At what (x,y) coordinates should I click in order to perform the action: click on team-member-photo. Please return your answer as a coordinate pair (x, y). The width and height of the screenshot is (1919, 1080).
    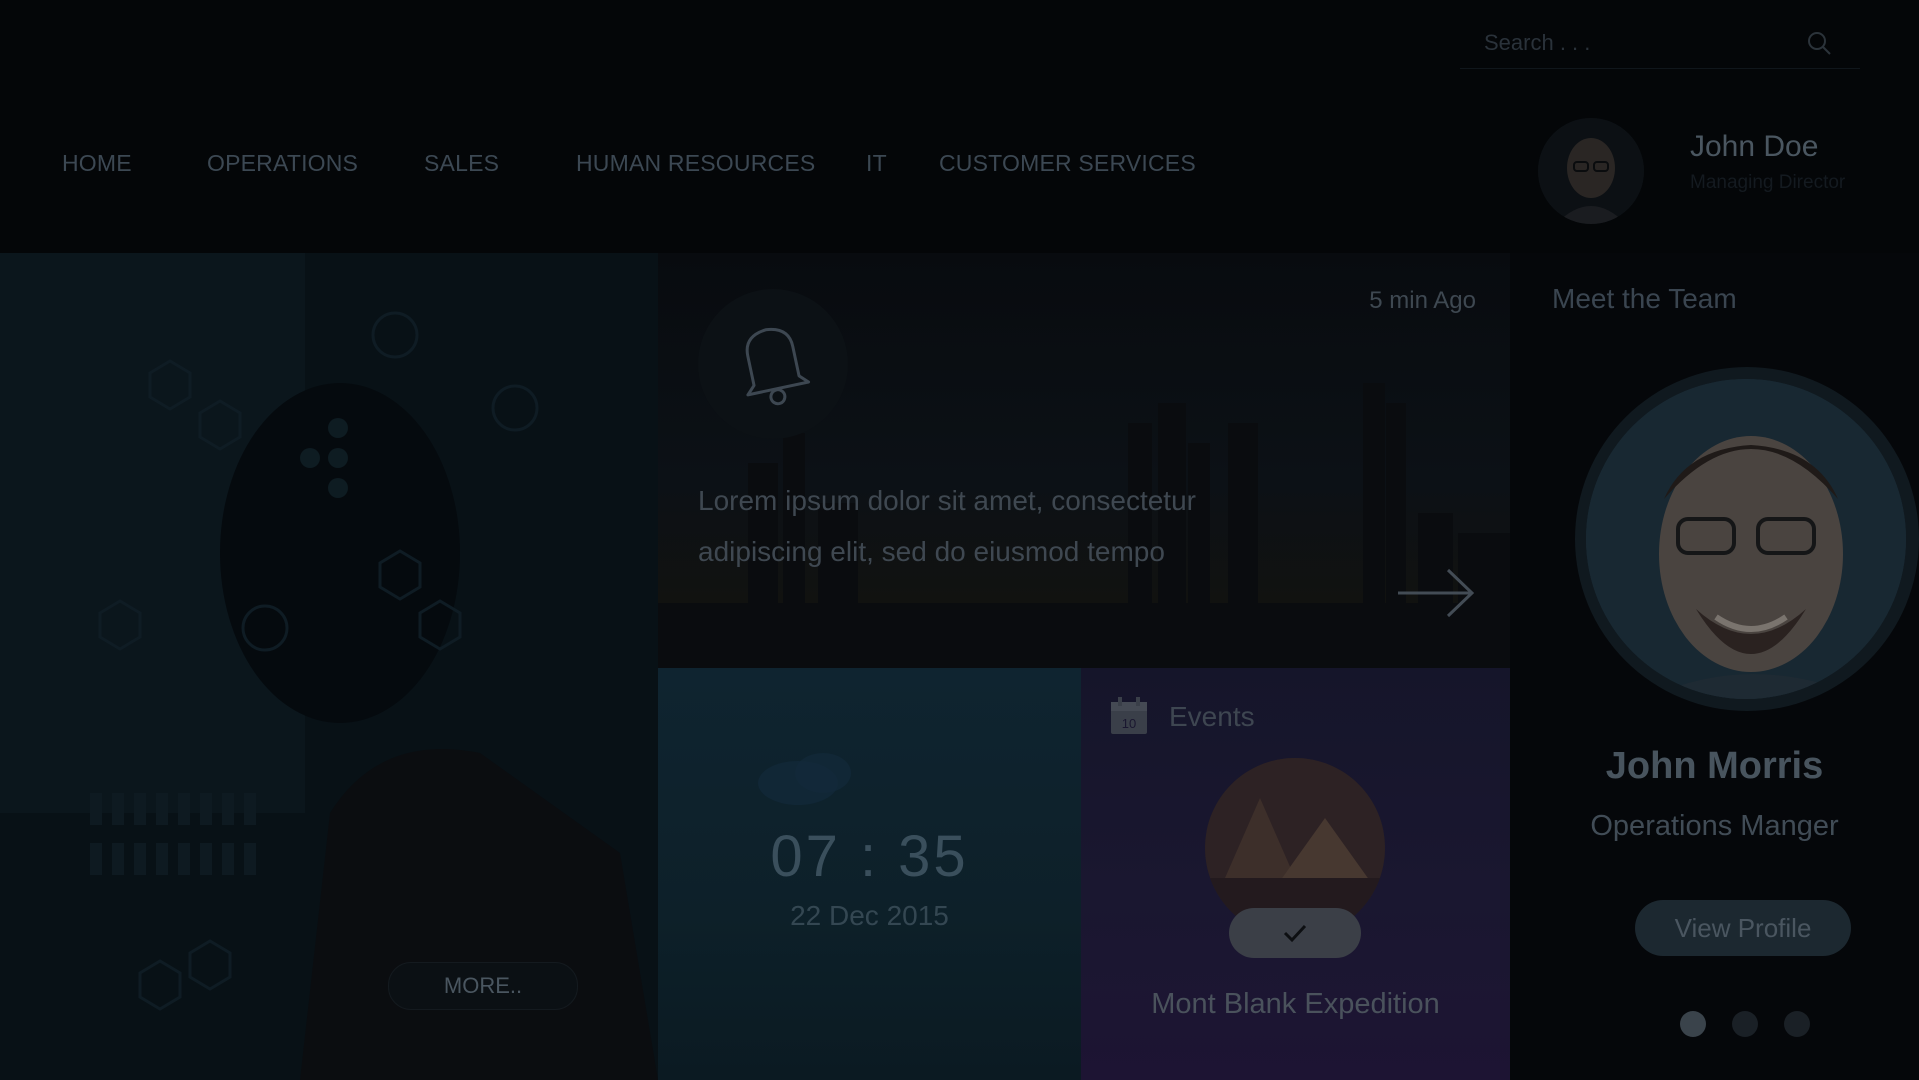
    Looking at the image, I should click on (1746, 539).